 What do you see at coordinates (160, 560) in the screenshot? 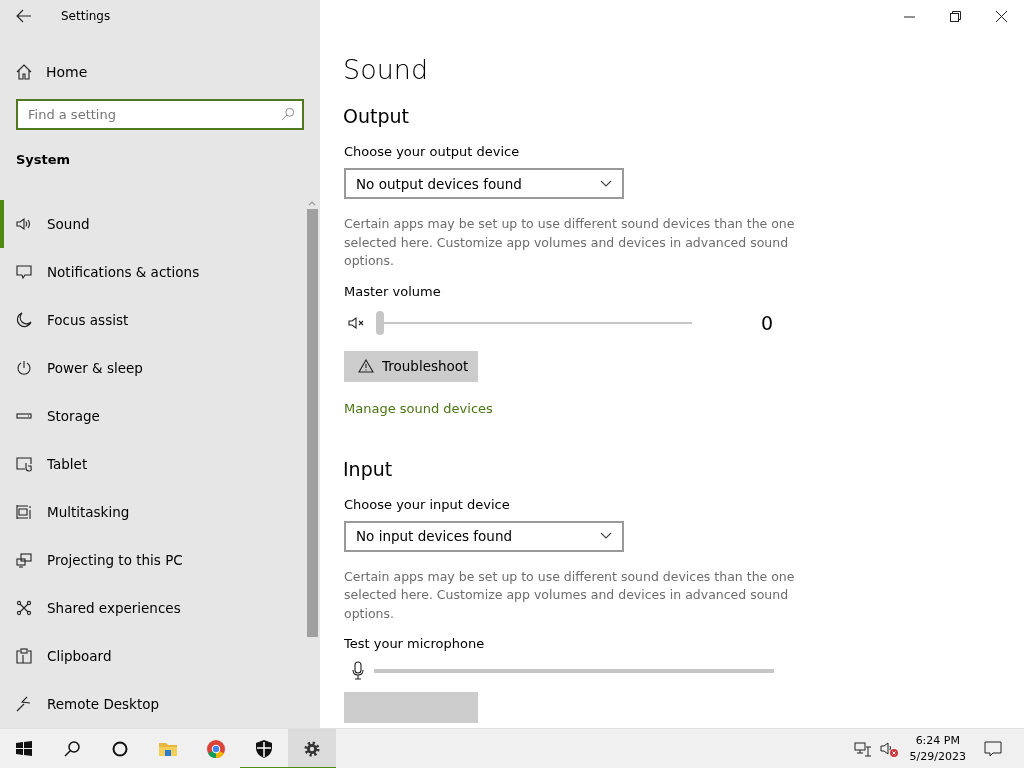
I see `sidebar-item: Projecting to this PC` at bounding box center [160, 560].